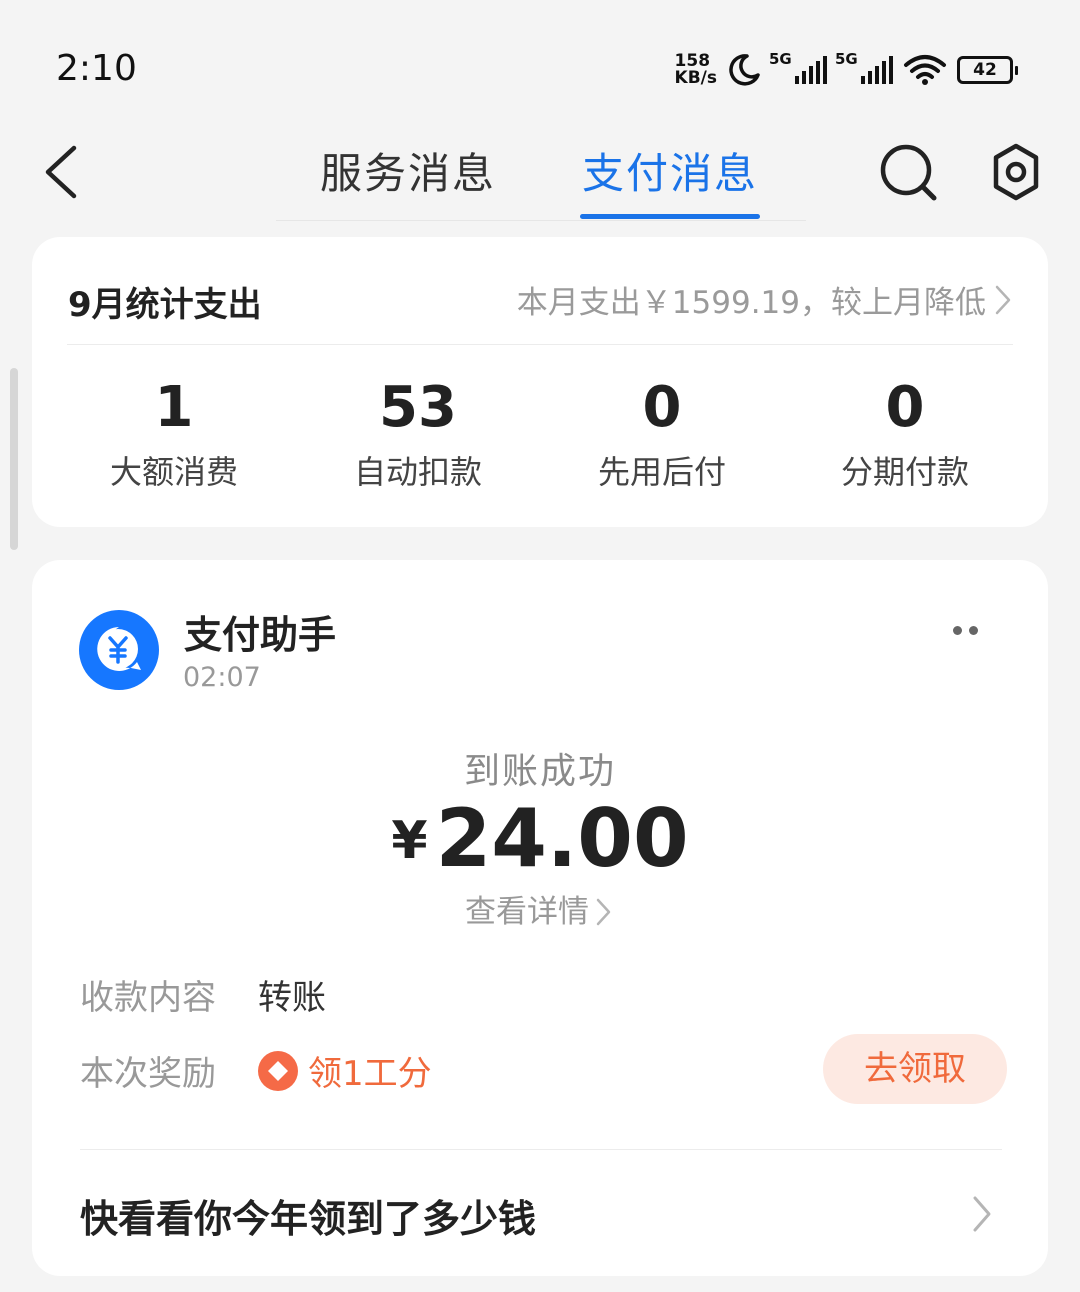 The height and width of the screenshot is (1292, 1080). What do you see at coordinates (409, 841) in the screenshot?
I see `currency-symbol: ¥` at bounding box center [409, 841].